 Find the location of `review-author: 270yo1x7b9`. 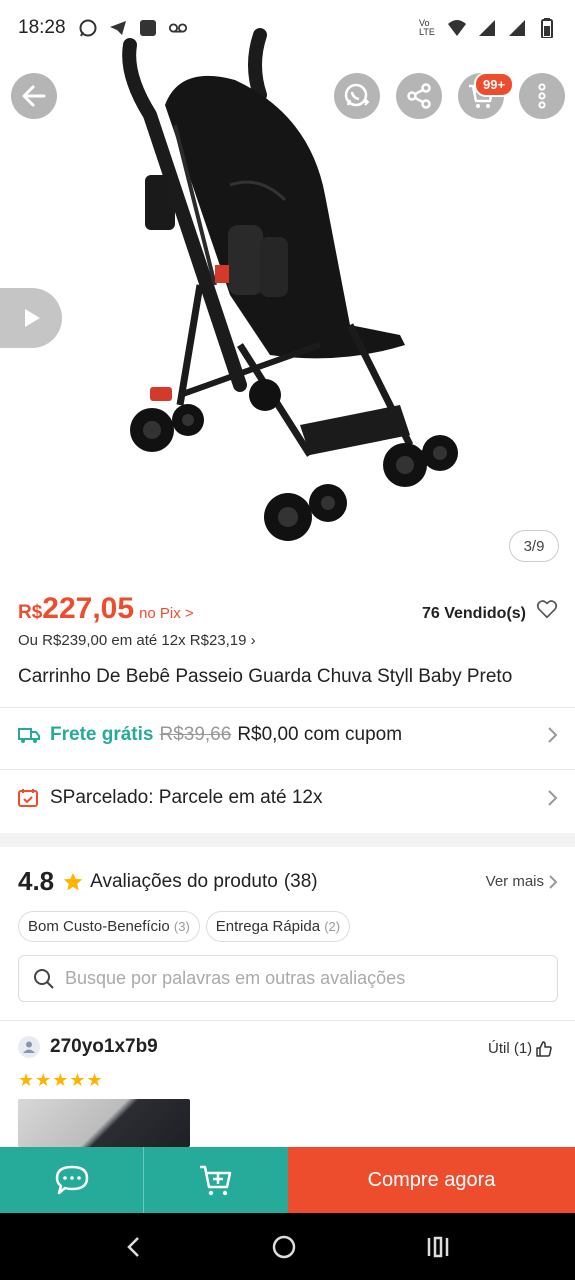

review-author: 270yo1x7b9 is located at coordinates (88, 1047).